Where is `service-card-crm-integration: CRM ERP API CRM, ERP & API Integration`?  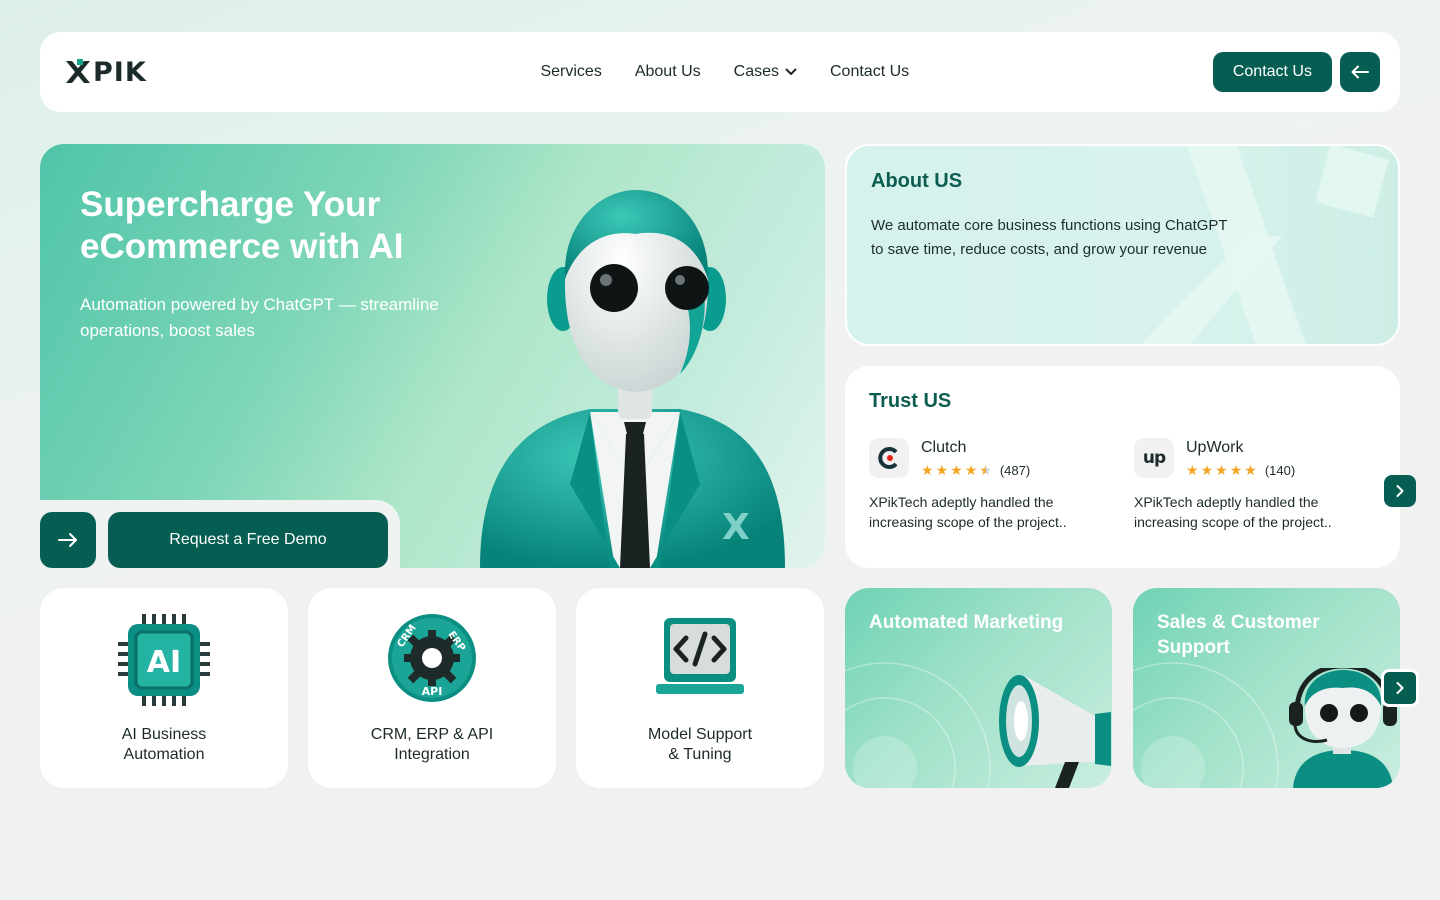
service-card-crm-integration: CRM ERP API CRM, ERP & API Integration is located at coordinates (432, 688).